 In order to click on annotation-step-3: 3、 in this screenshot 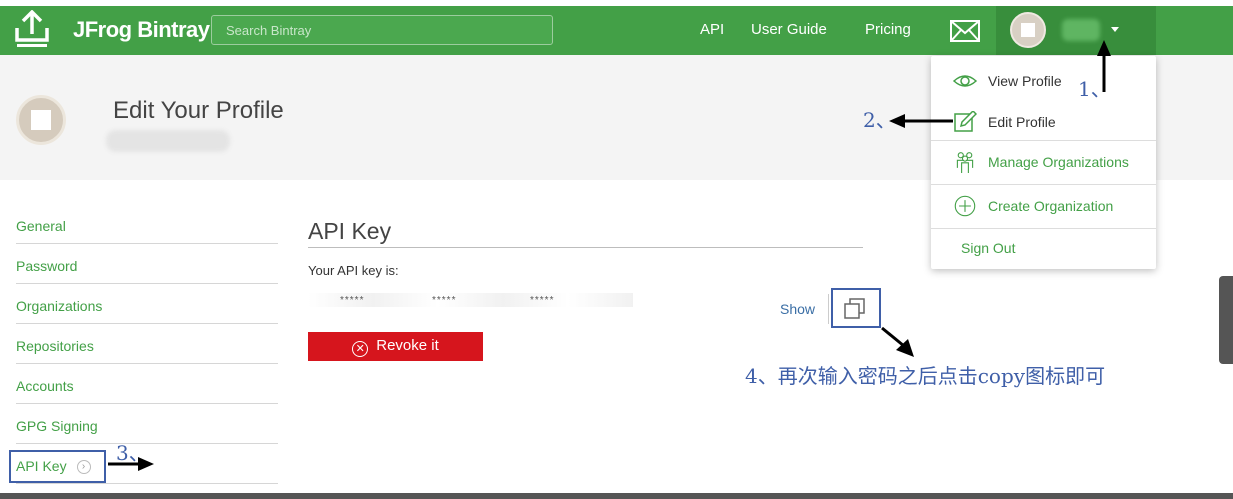, I will do `click(132, 453)`.